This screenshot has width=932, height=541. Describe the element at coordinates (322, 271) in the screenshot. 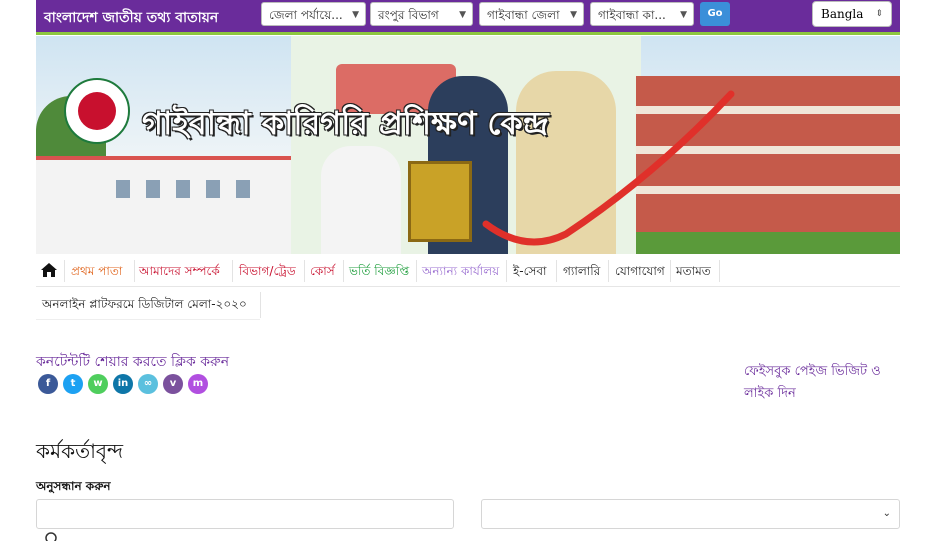

I see `nav-item-courses: কোর্স` at that location.